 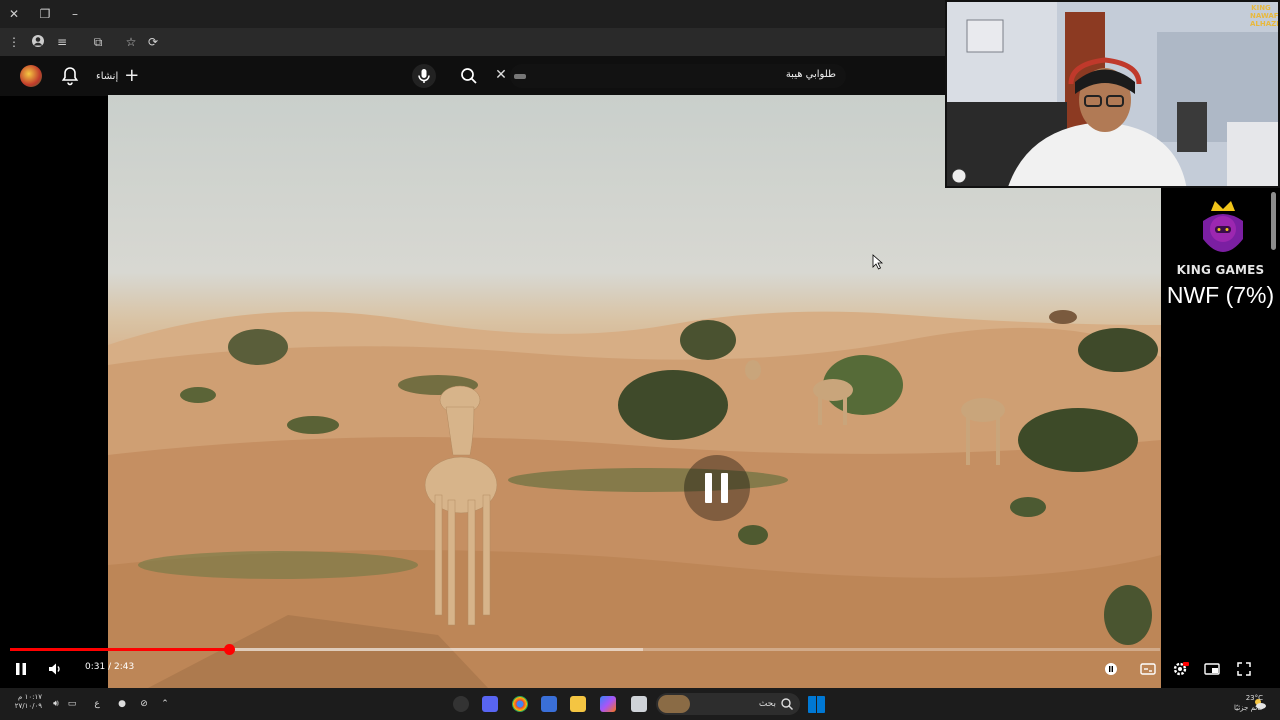 What do you see at coordinates (424, 76) in the screenshot?
I see `voice-search-mic-icon` at bounding box center [424, 76].